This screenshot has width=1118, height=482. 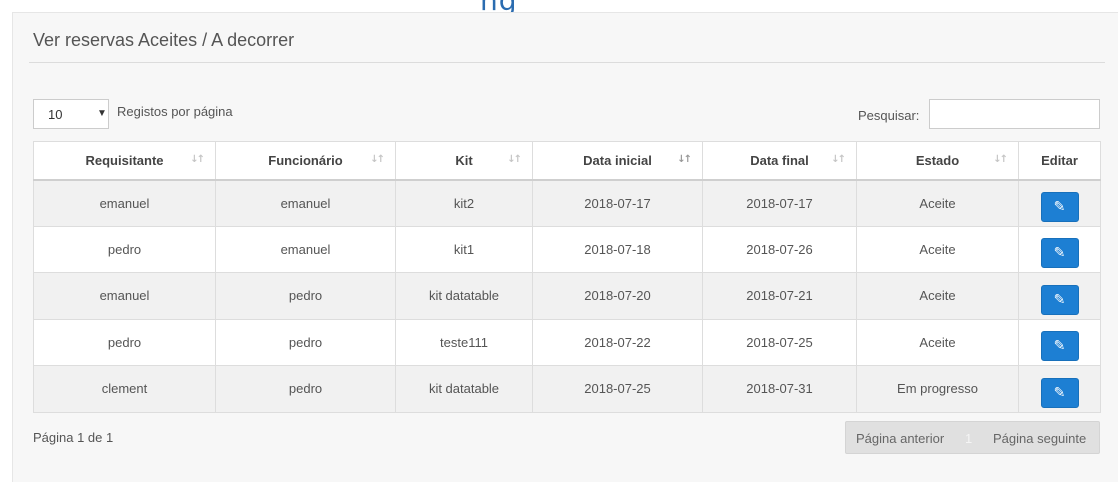 I want to click on cell-data-final: 2018-07-17, so click(x=779, y=203).